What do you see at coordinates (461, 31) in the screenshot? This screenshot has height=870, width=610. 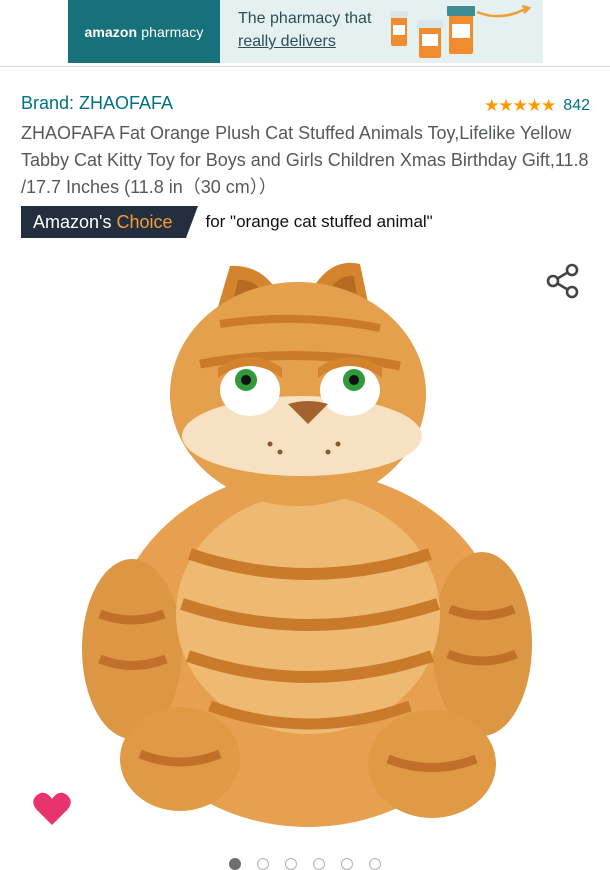 I see `pill-bottles-image` at bounding box center [461, 31].